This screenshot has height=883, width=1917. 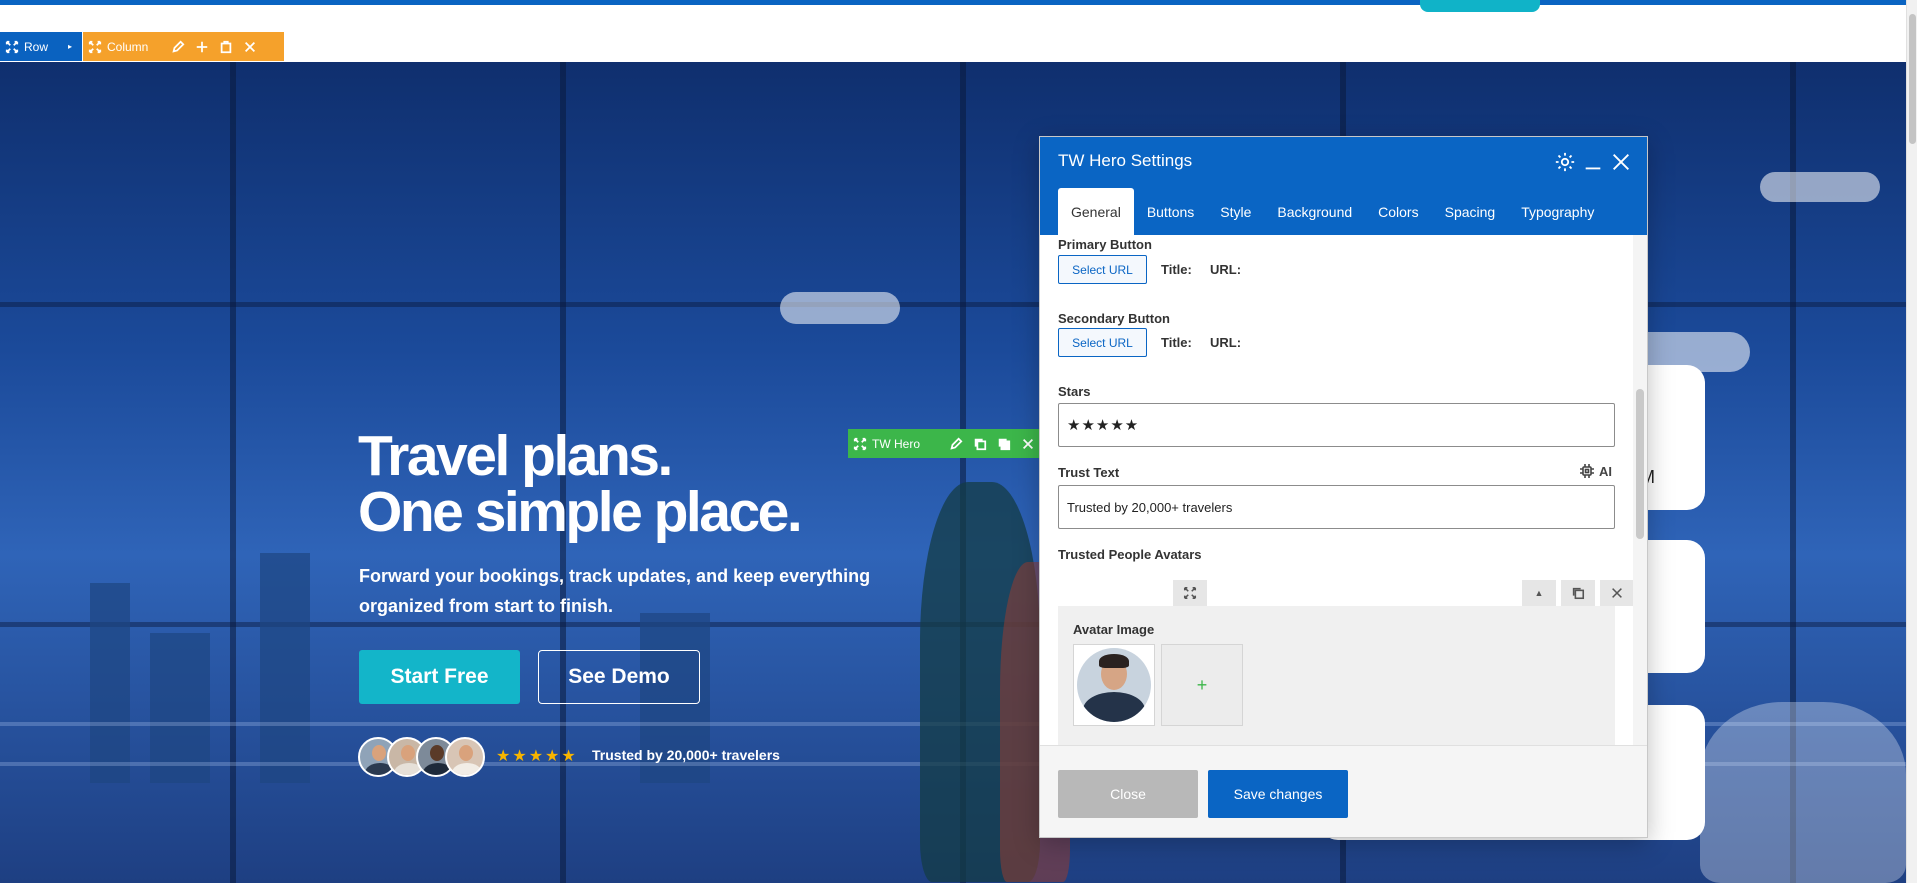 I want to click on tab-style: Style, so click(x=1235, y=211).